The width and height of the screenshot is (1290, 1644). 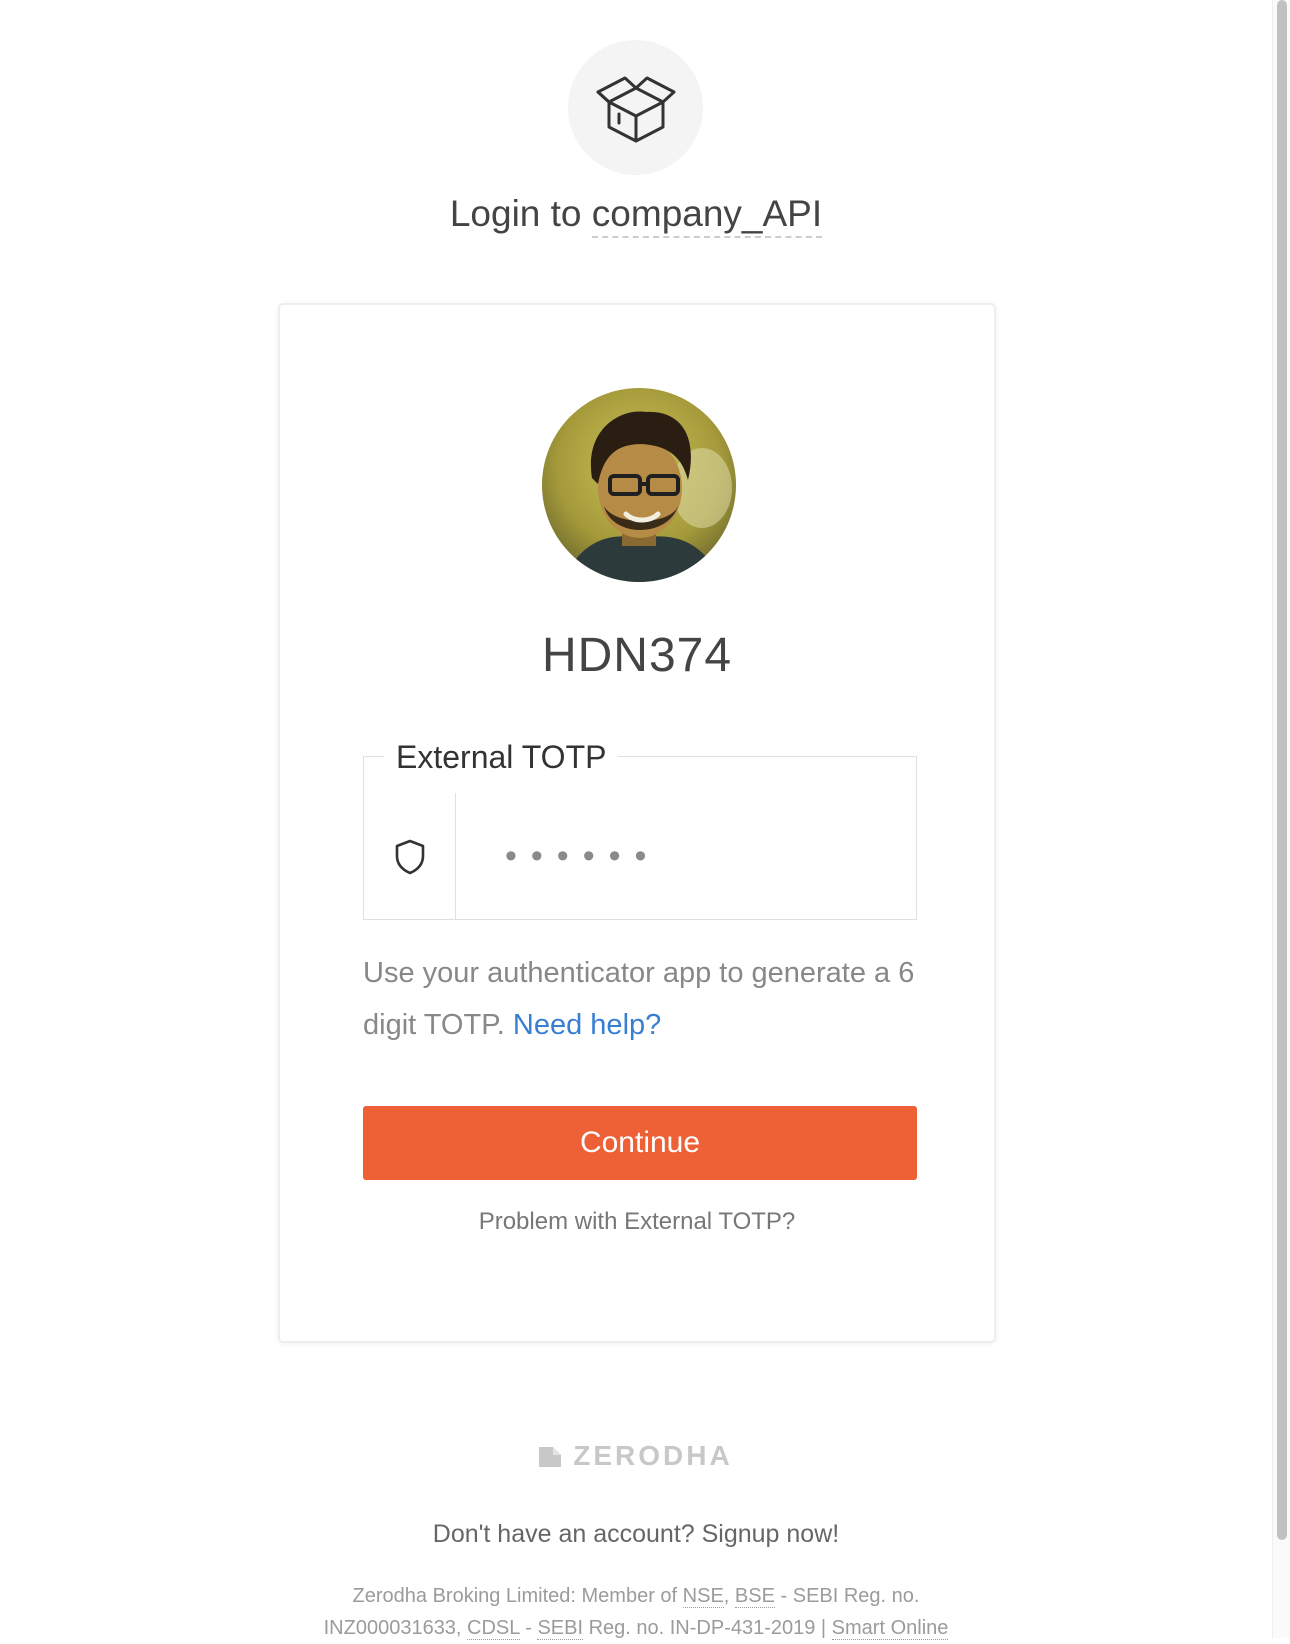 I want to click on nse-link: NSE, so click(x=703, y=1596).